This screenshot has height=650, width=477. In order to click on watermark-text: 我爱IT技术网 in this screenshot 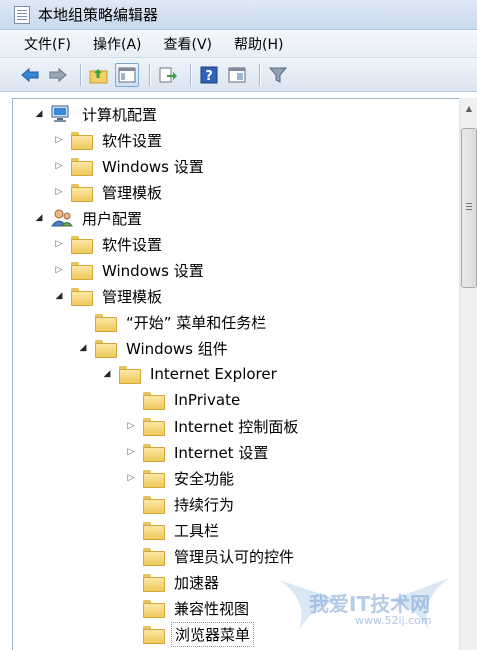, I will do `click(370, 604)`.